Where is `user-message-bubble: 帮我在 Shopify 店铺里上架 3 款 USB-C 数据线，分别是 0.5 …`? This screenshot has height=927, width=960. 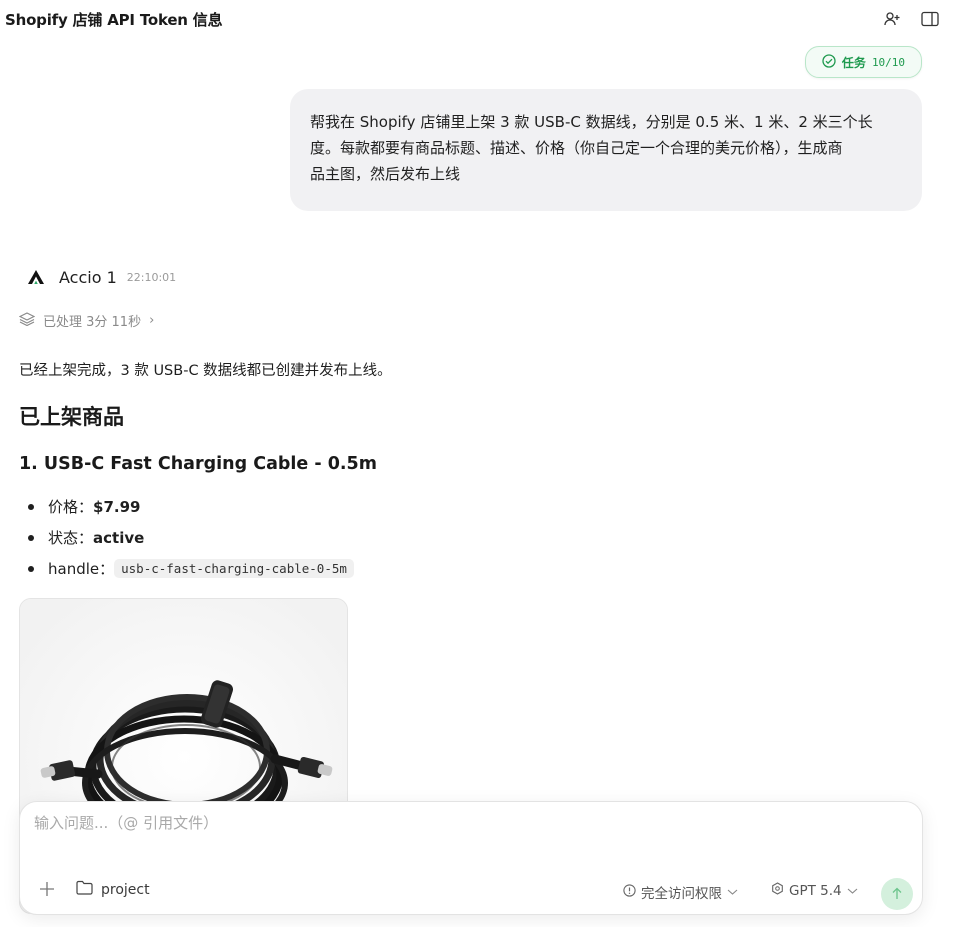 user-message-bubble: 帮我在 Shopify 店铺里上架 3 款 USB-C 数据线，分别是 0.5 … is located at coordinates (606, 150).